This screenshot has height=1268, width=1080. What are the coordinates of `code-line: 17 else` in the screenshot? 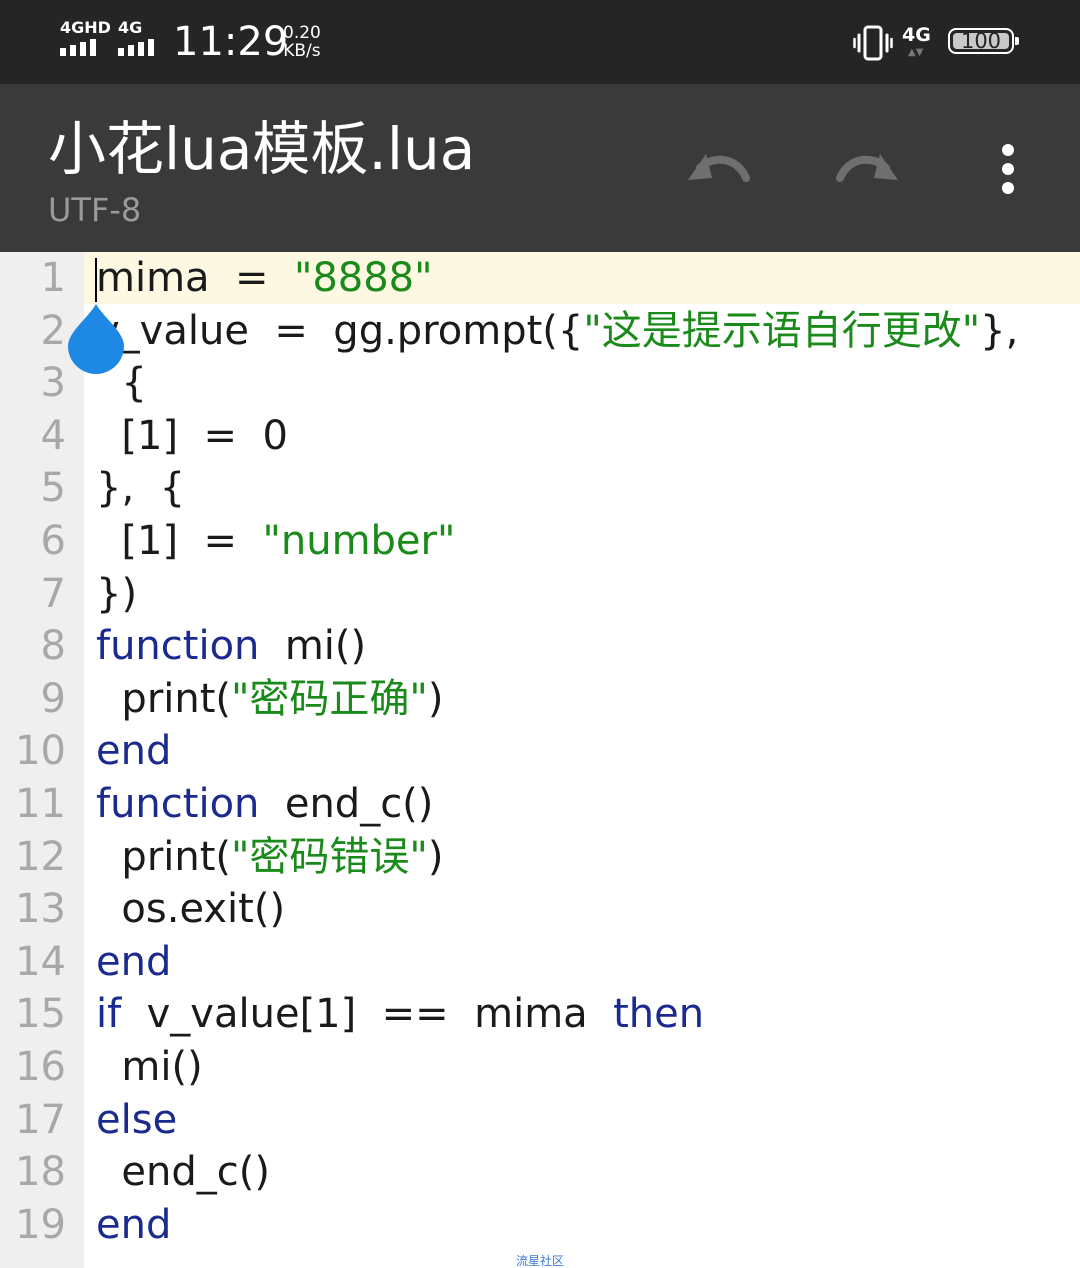 It's located at (540, 1120).